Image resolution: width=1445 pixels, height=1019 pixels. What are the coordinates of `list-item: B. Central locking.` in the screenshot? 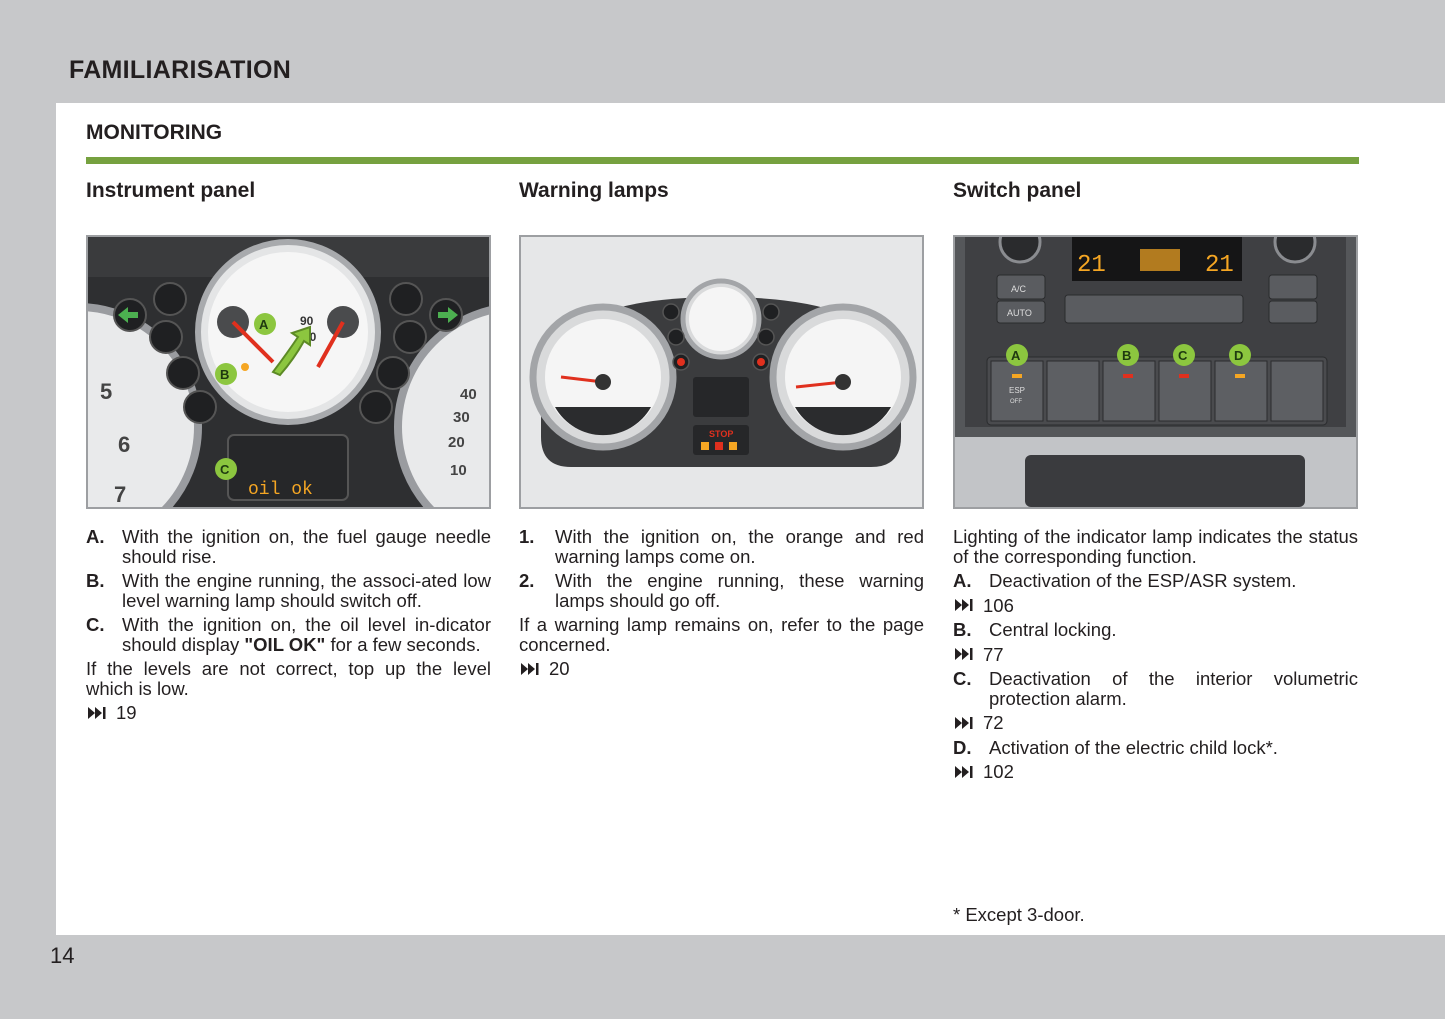 It's located at (1155, 630).